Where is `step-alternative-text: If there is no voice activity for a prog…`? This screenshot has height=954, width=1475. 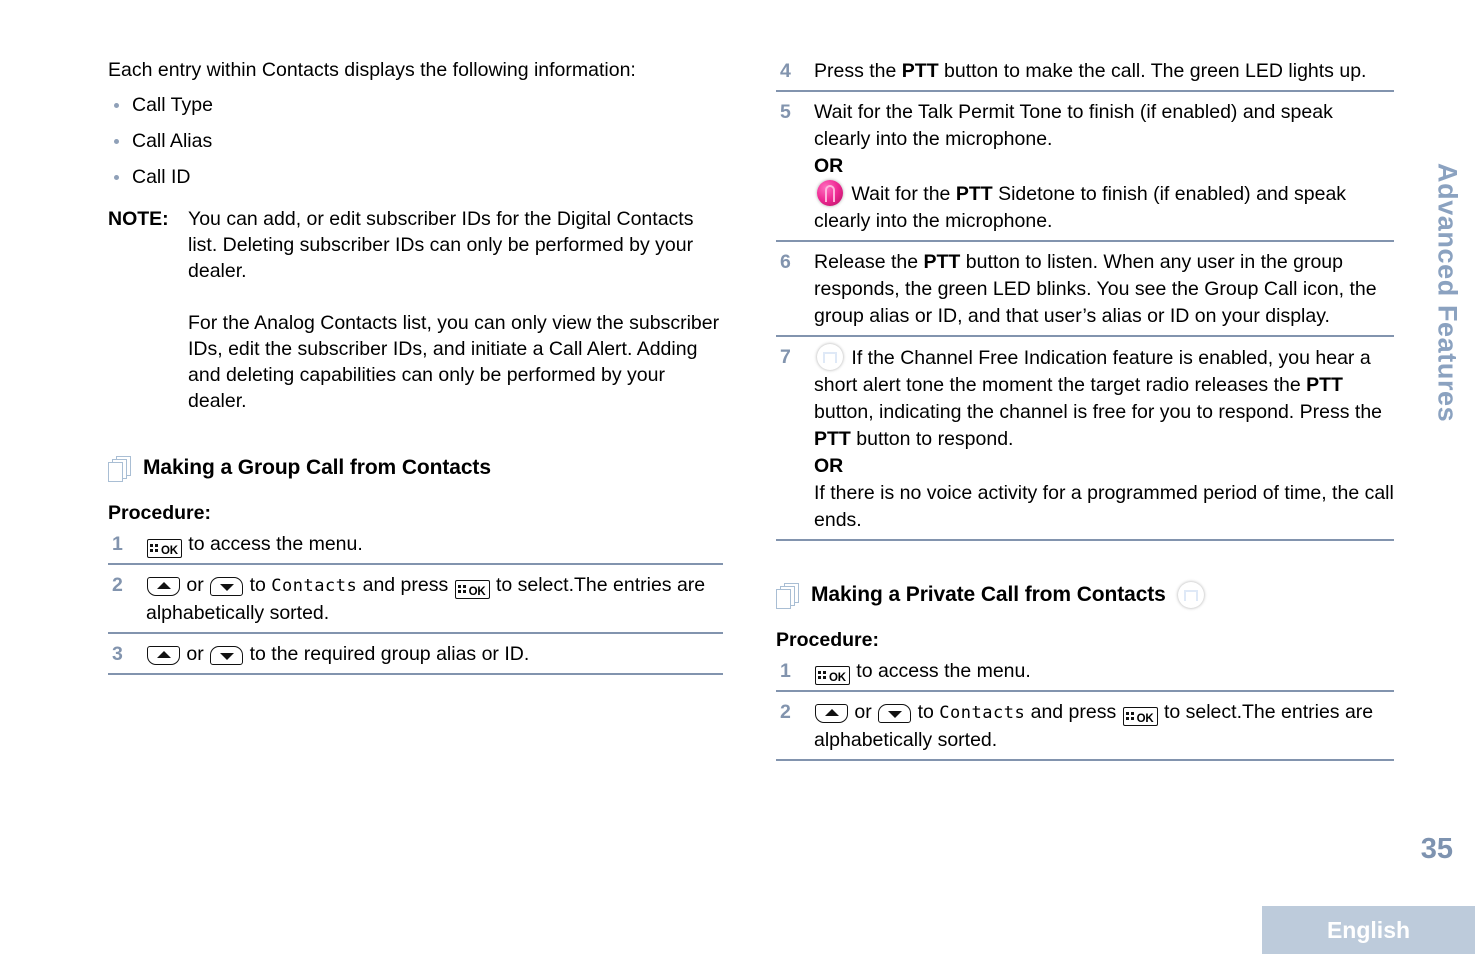 step-alternative-text: If there is no voice activity for a prog… is located at coordinates (1104, 506).